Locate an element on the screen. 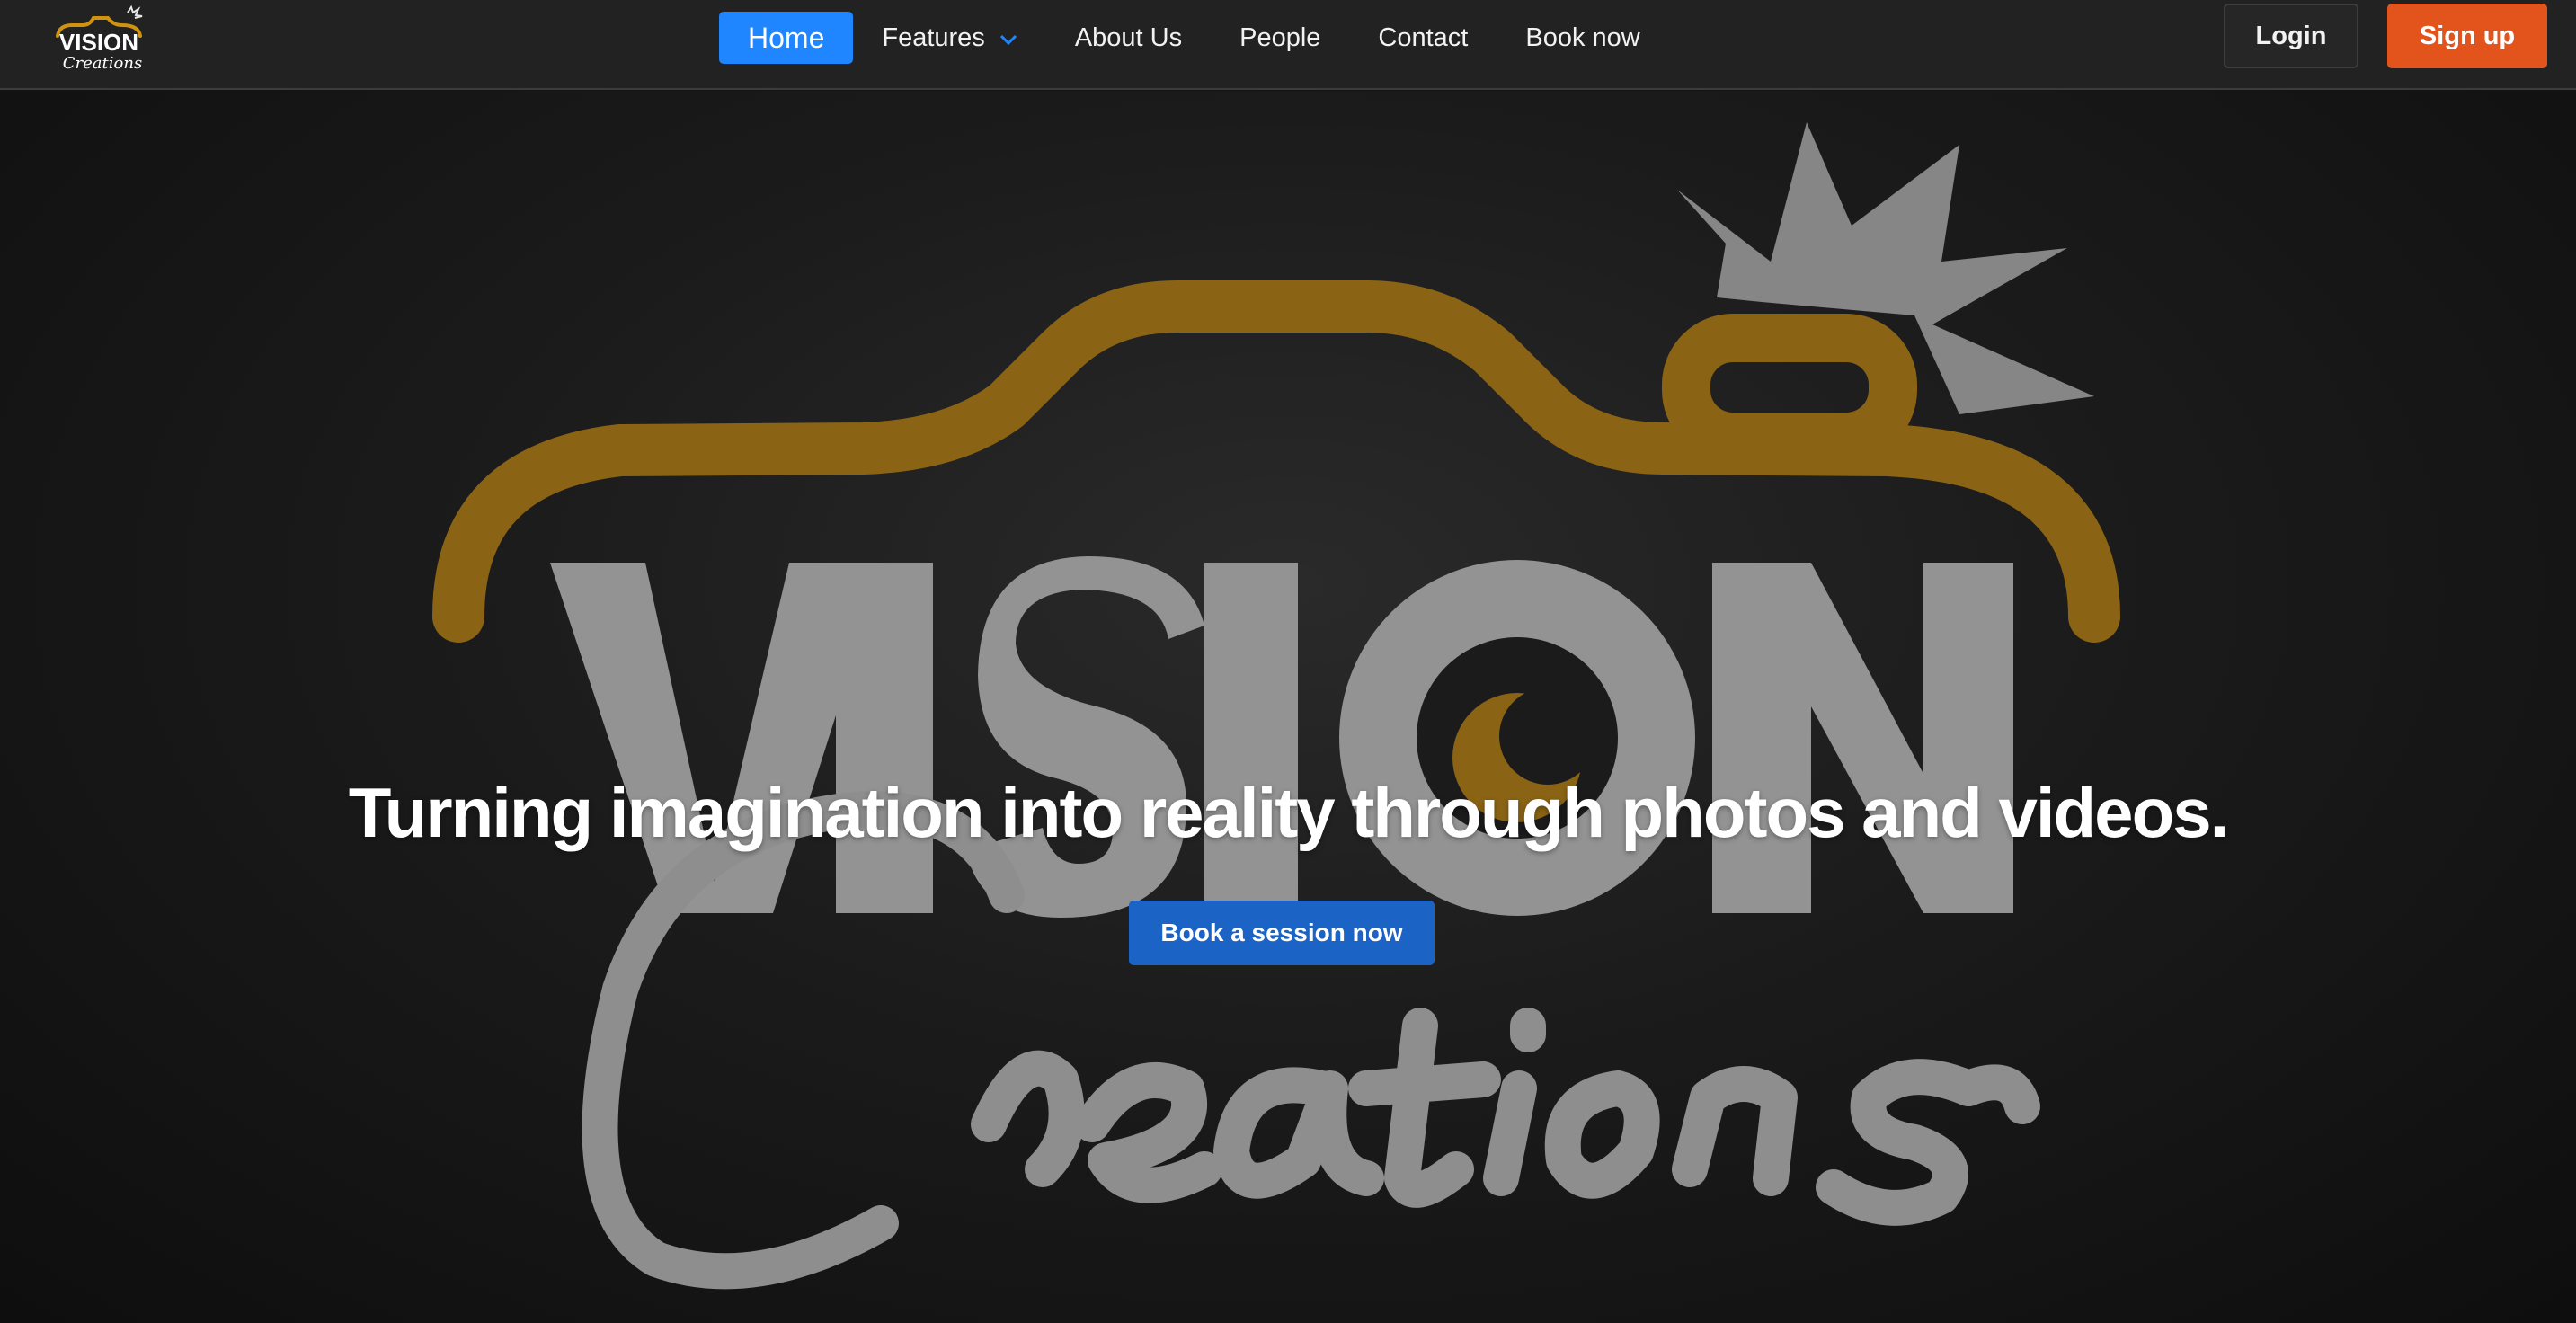 The image size is (2576, 1323). nav-item-label: People is located at coordinates (1280, 37).